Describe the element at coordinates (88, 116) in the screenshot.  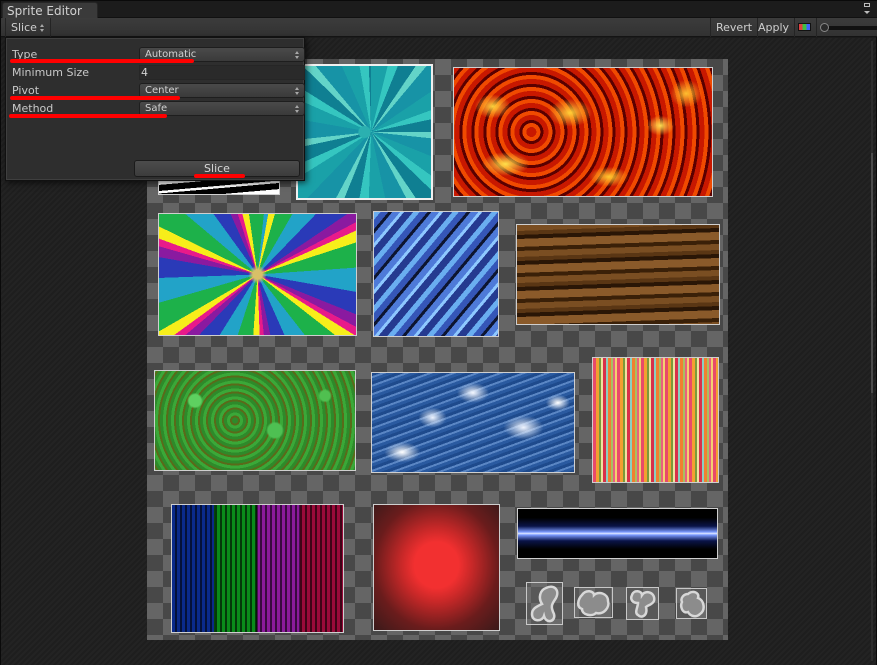
I see `annotation-underline-method` at that location.